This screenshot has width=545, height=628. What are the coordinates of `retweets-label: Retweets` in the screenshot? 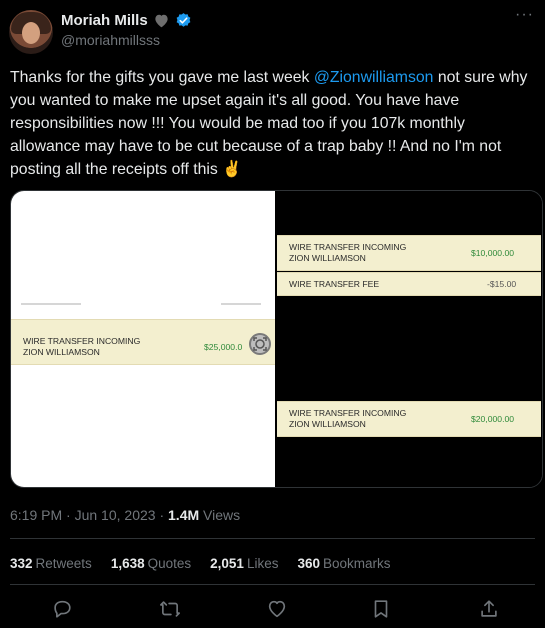 It's located at (63, 563).